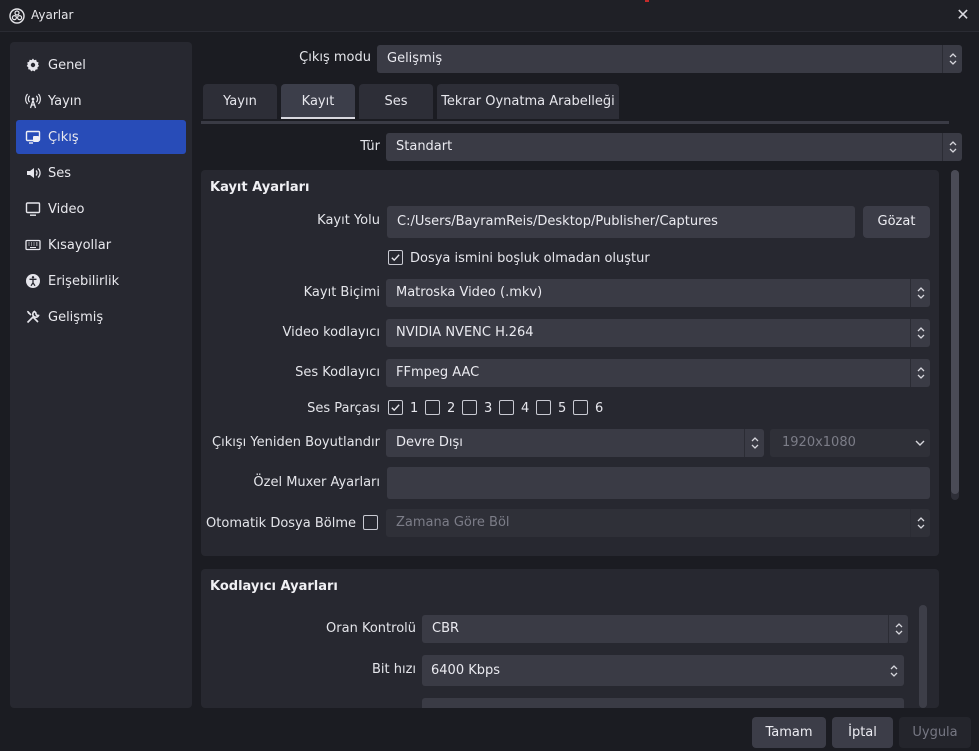 The image size is (979, 751). What do you see at coordinates (101, 101) in the screenshot?
I see `sidebar-item-stream: Yayın` at bounding box center [101, 101].